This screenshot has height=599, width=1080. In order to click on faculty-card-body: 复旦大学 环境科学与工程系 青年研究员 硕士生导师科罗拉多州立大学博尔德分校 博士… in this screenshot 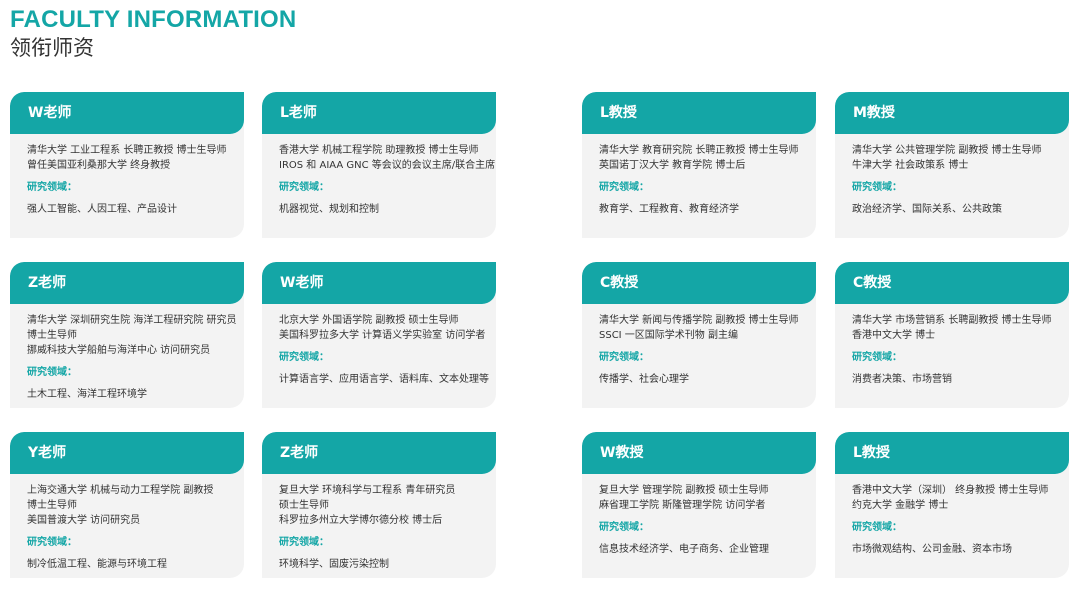, I will do `click(379, 523)`.